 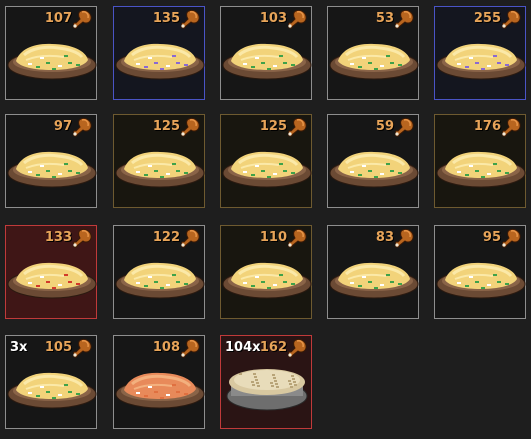 What do you see at coordinates (487, 18) in the screenshot?
I see `food-value: 255` at bounding box center [487, 18].